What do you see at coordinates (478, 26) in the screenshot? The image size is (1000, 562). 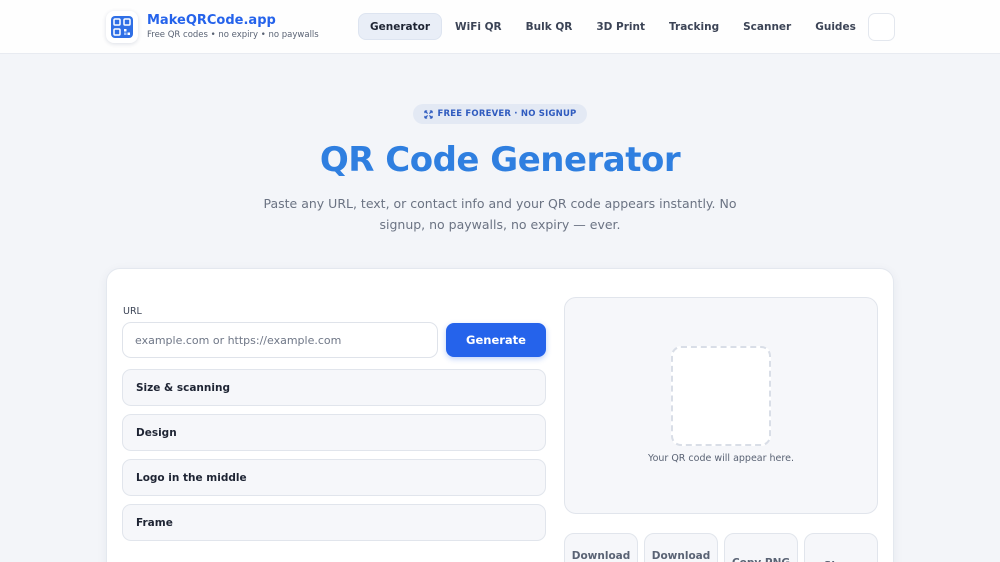 I see `nav-wifi-qr: WiFi QR` at bounding box center [478, 26].